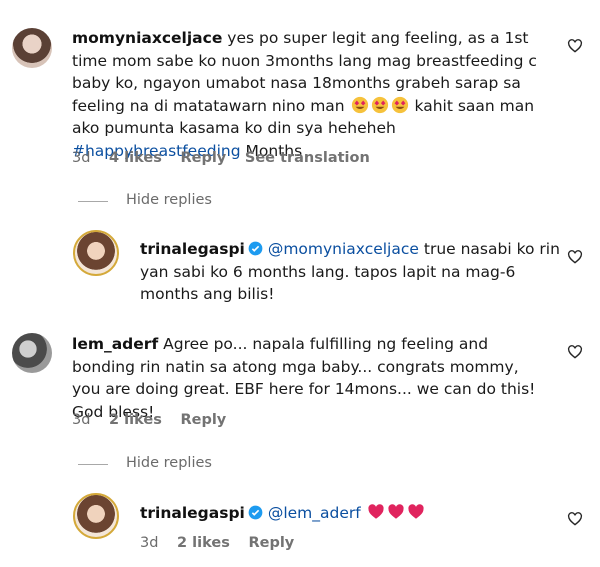 The image size is (600, 567). Describe the element at coordinates (382, 105) in the screenshot. I see `heart-eyes-emoji` at that location.